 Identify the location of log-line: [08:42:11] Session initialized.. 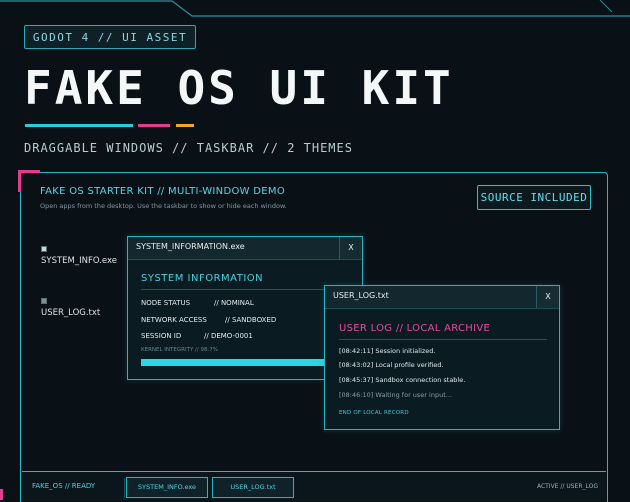
(387, 351).